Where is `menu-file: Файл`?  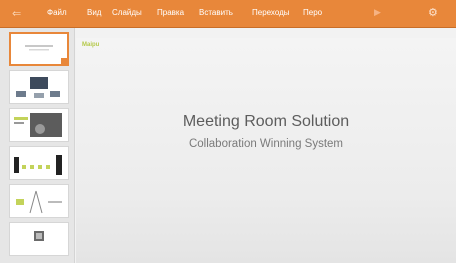
menu-file: Файл is located at coordinates (57, 12).